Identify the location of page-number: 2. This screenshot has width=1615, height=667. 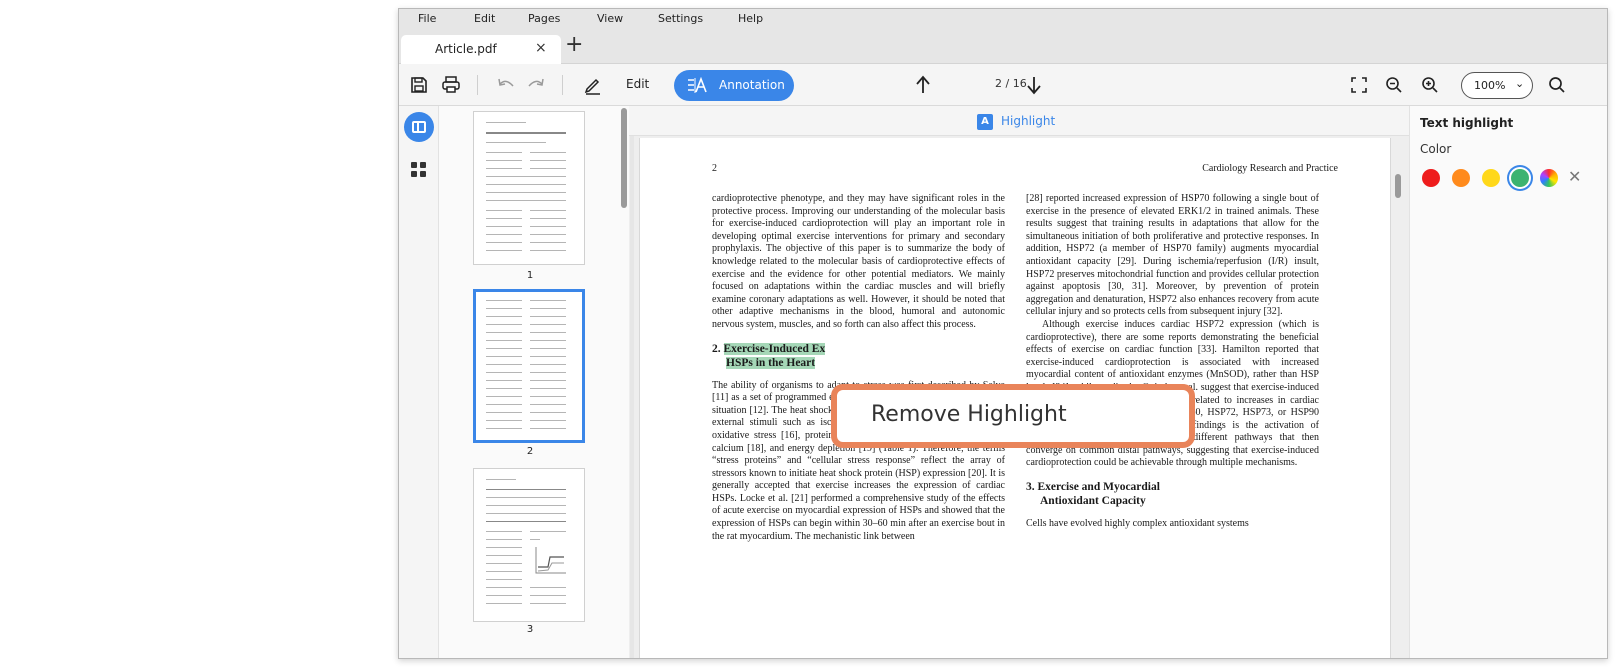
(714, 168).